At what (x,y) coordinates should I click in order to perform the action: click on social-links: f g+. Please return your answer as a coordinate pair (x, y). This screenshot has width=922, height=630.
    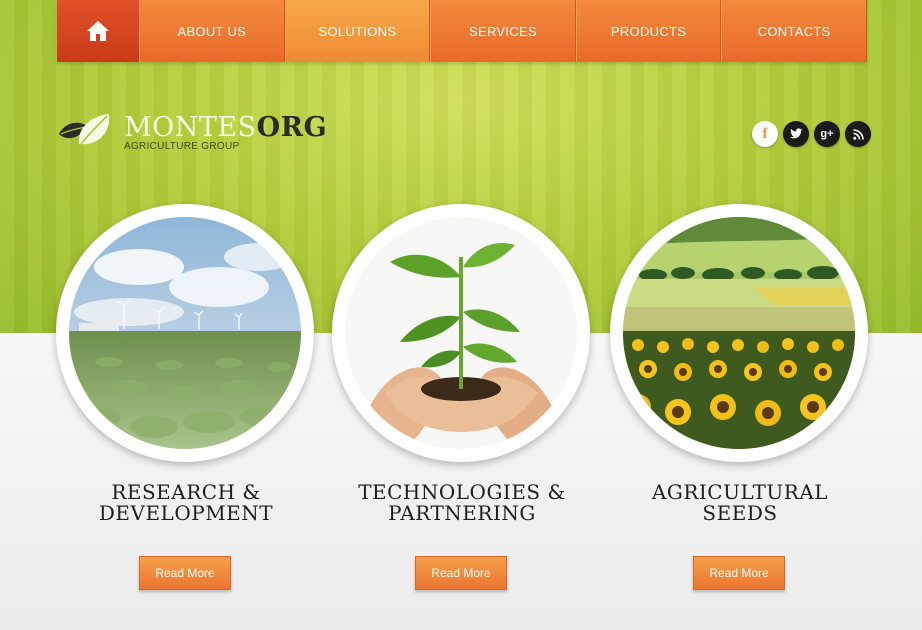
    Looking at the image, I should click on (811, 134).